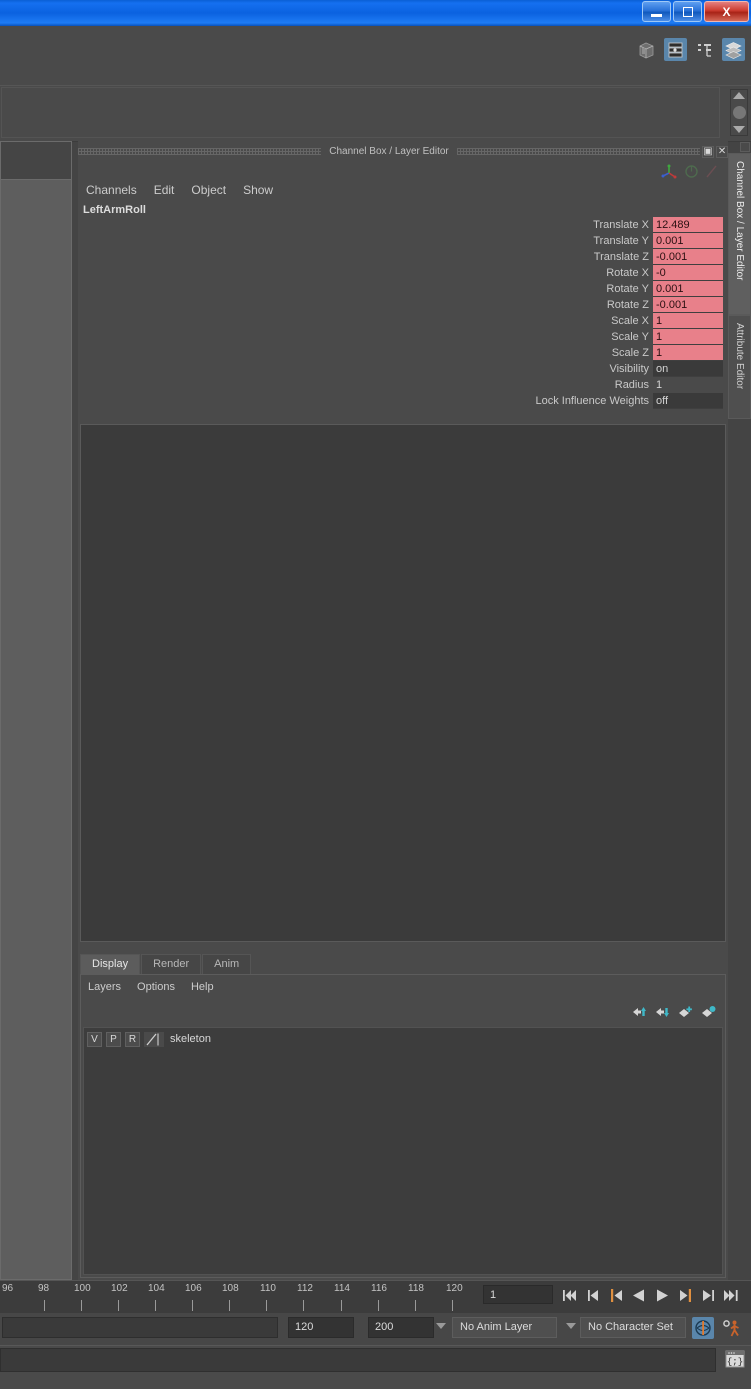 The image size is (751, 1389). Describe the element at coordinates (708, 1296) in the screenshot. I see `step-forward-keyframe-button` at that location.